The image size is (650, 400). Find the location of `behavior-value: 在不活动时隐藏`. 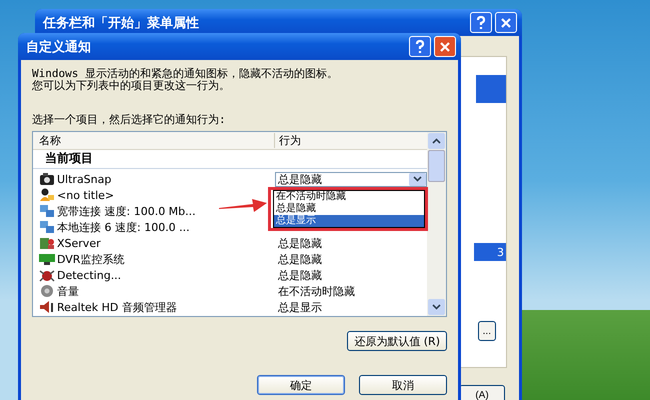

behavior-value: 在不活动时隐藏 is located at coordinates (316, 291).